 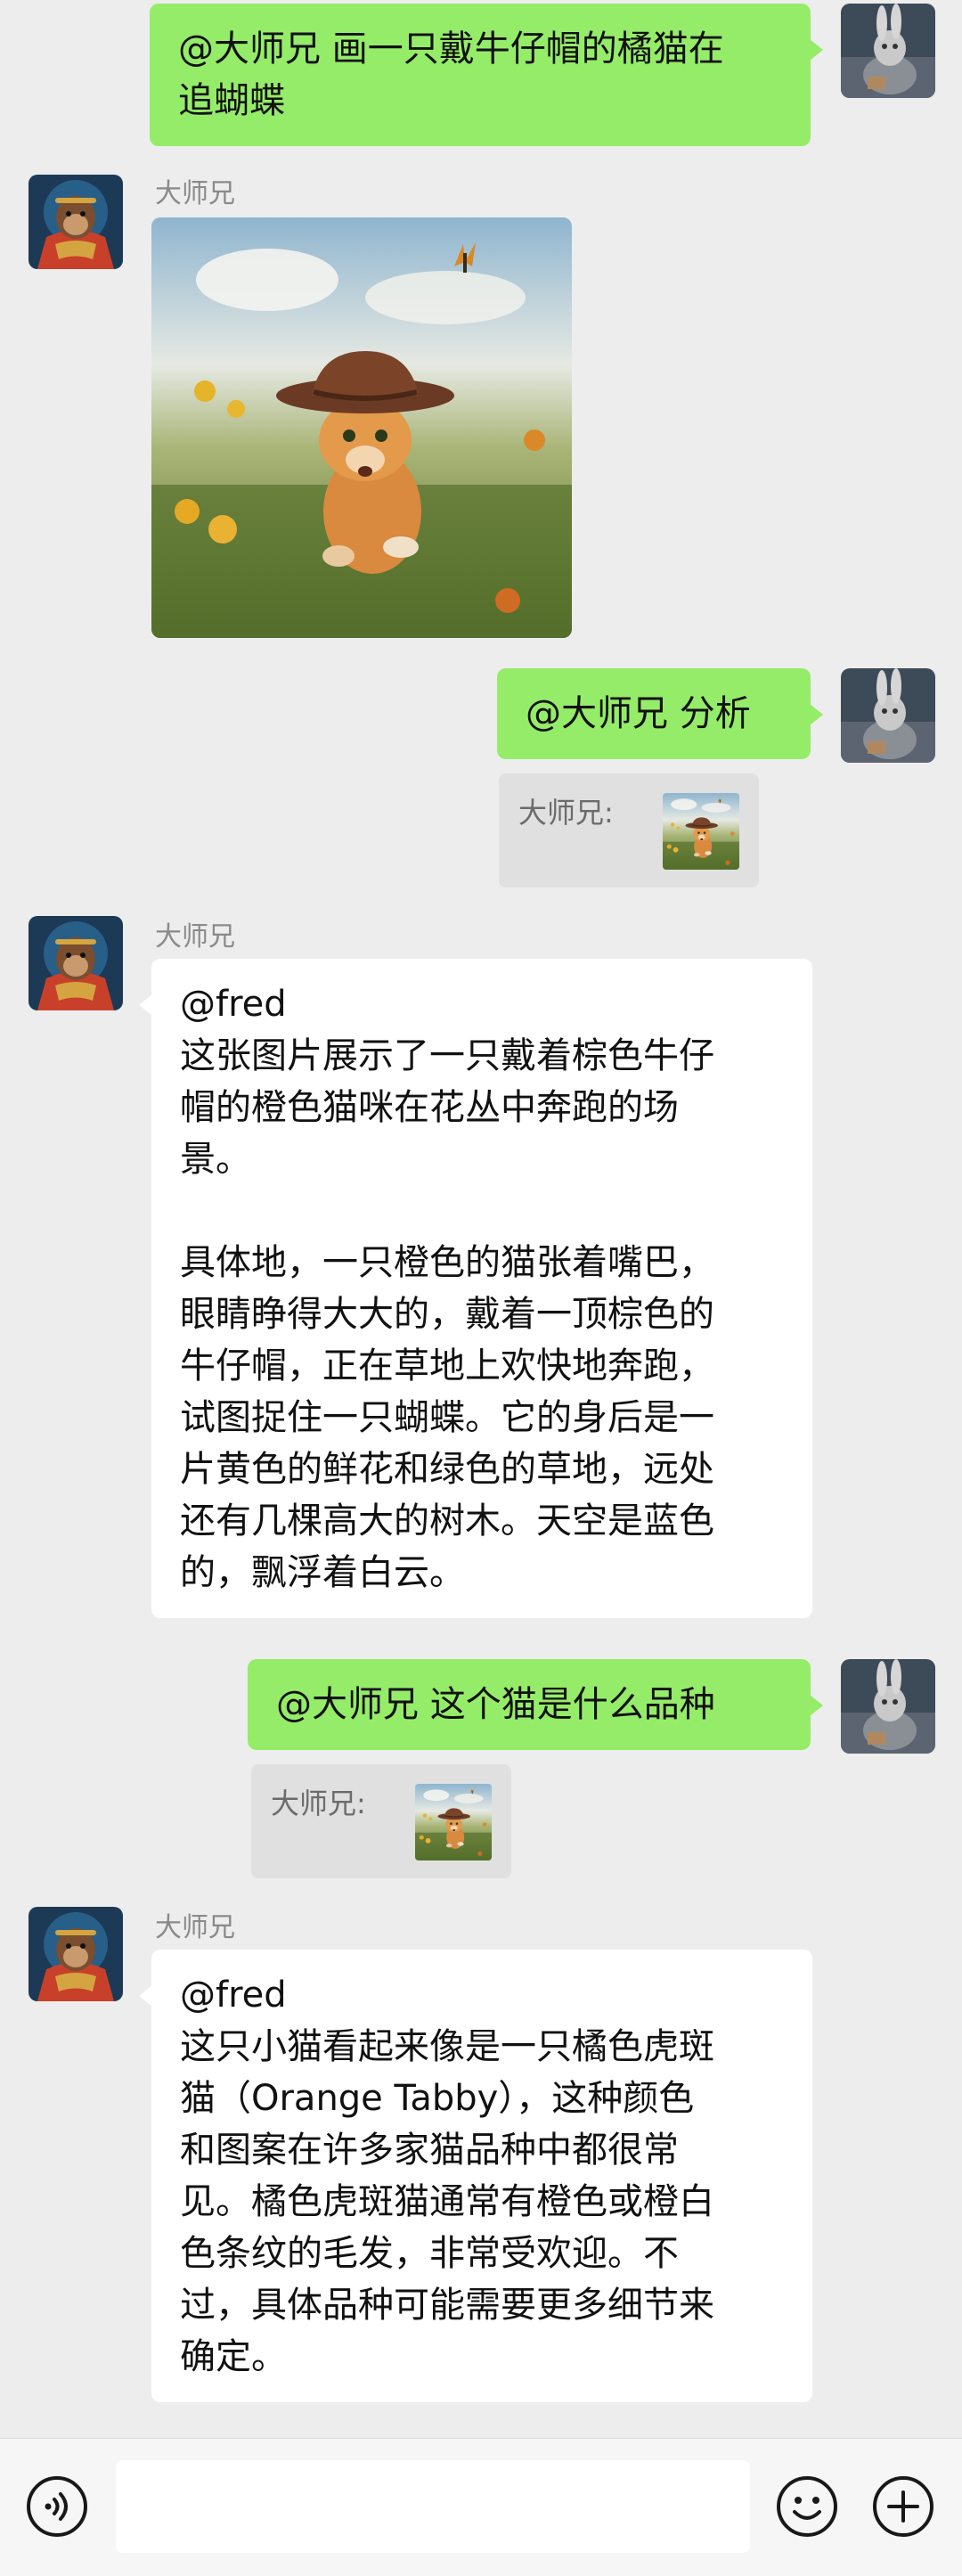 I want to click on voice-icon, so click(x=57, y=2506).